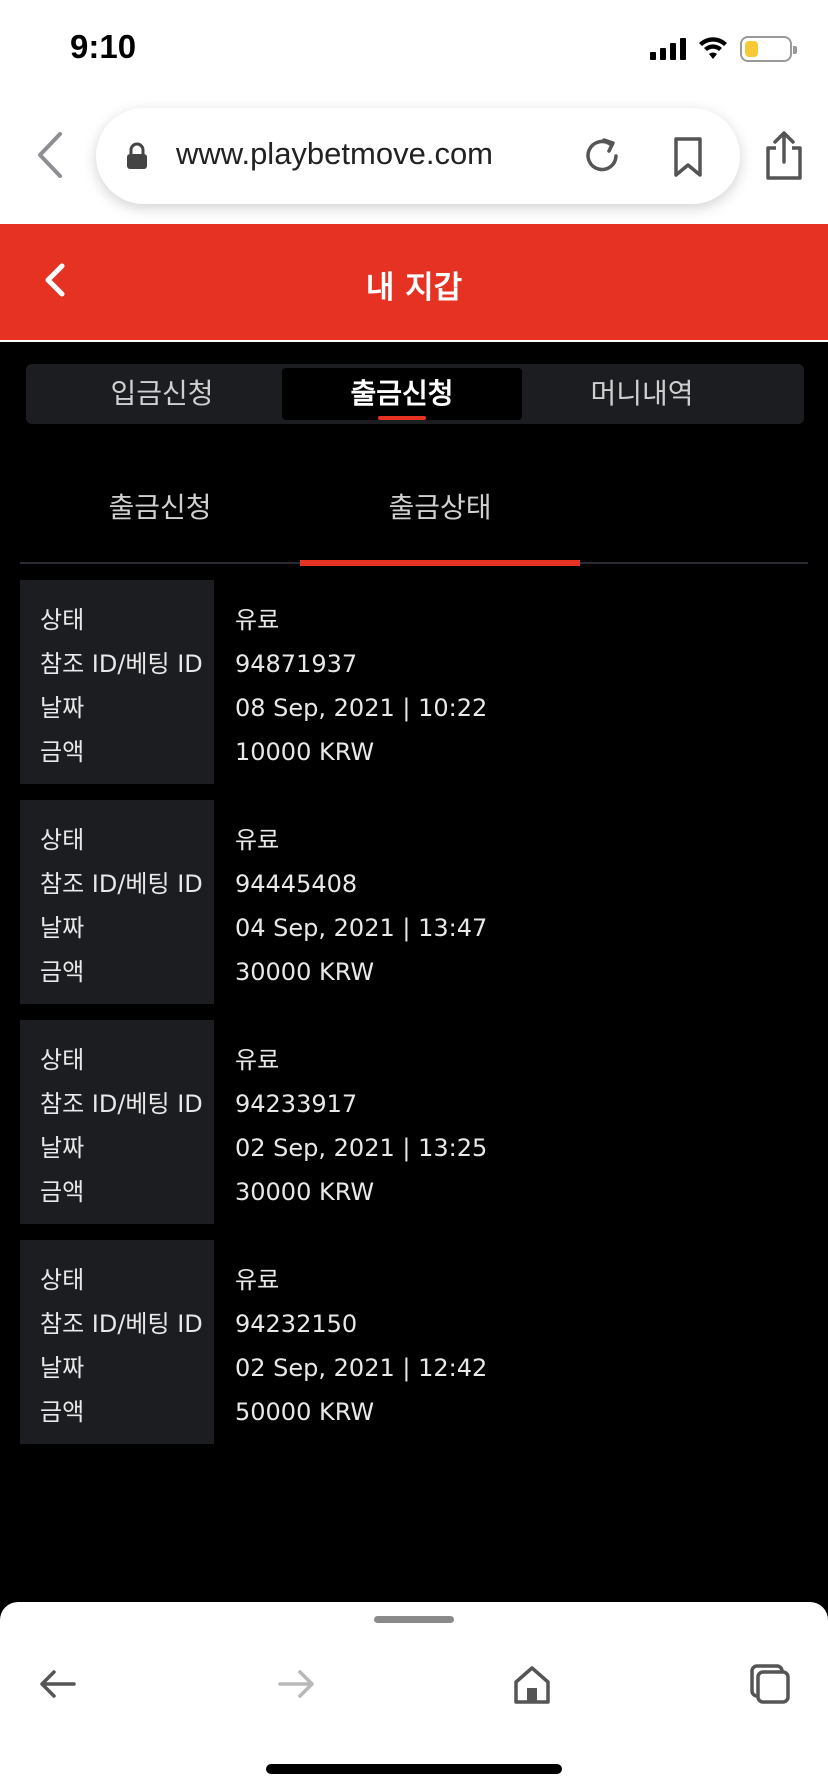 This screenshot has width=828, height=1792. I want to click on value-ref-id: 94233917, so click(296, 1104).